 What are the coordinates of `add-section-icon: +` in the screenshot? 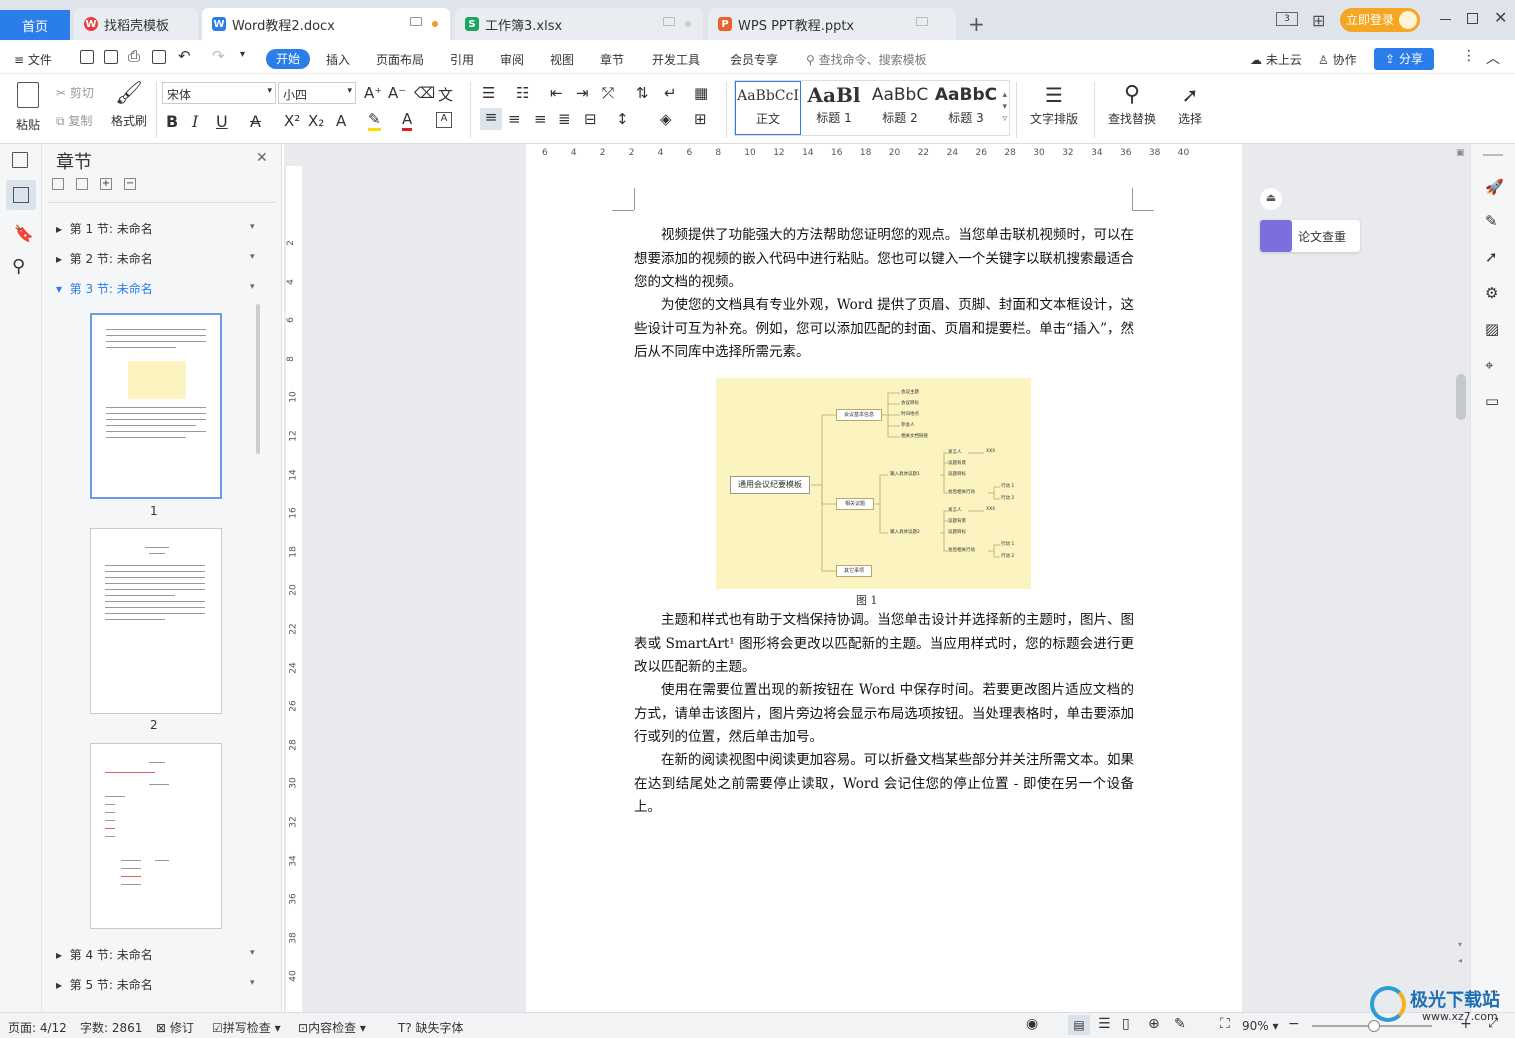 It's located at (106, 184).